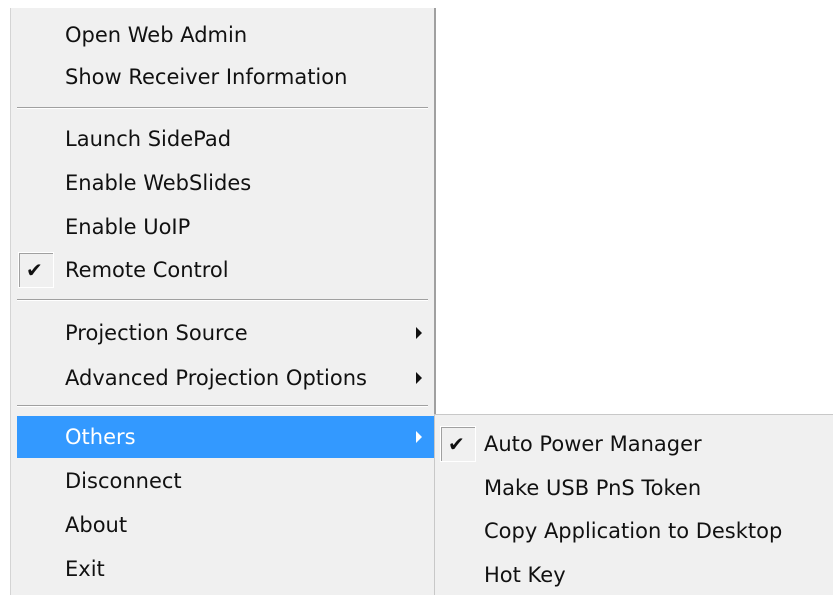 This screenshot has width=833, height=596. I want to click on menu-item-others: Others, so click(225, 437).